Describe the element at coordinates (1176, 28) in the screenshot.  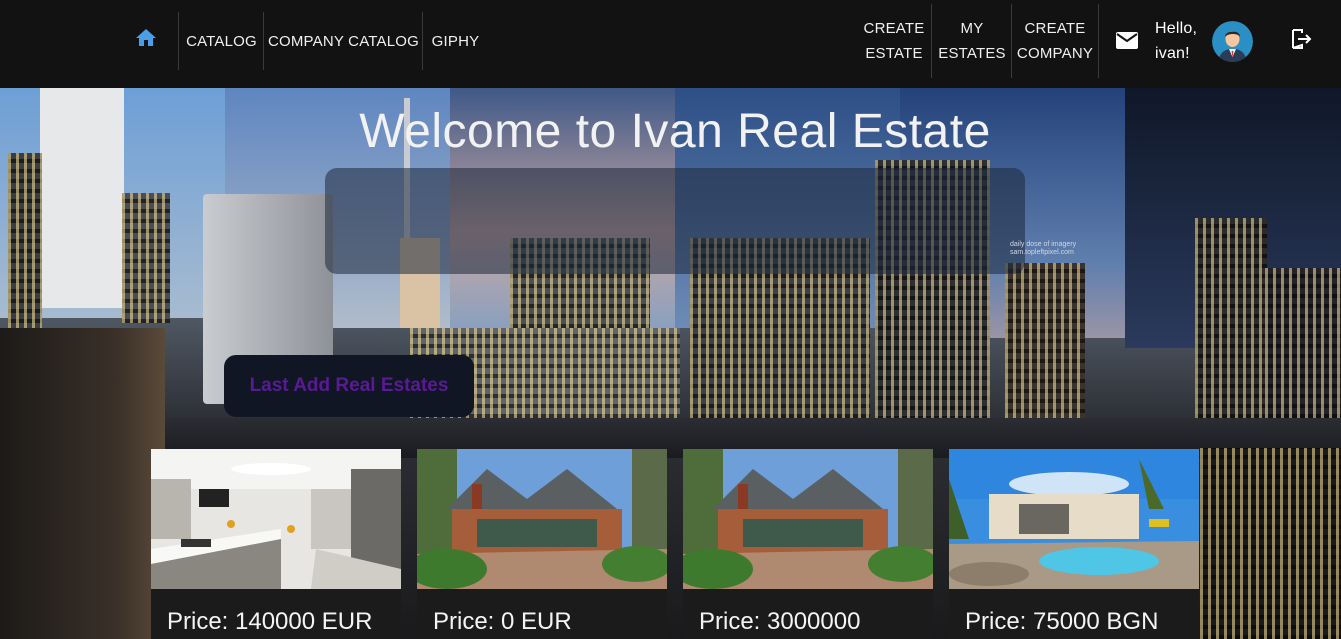
I see `greeting-line1: Hello,` at that location.